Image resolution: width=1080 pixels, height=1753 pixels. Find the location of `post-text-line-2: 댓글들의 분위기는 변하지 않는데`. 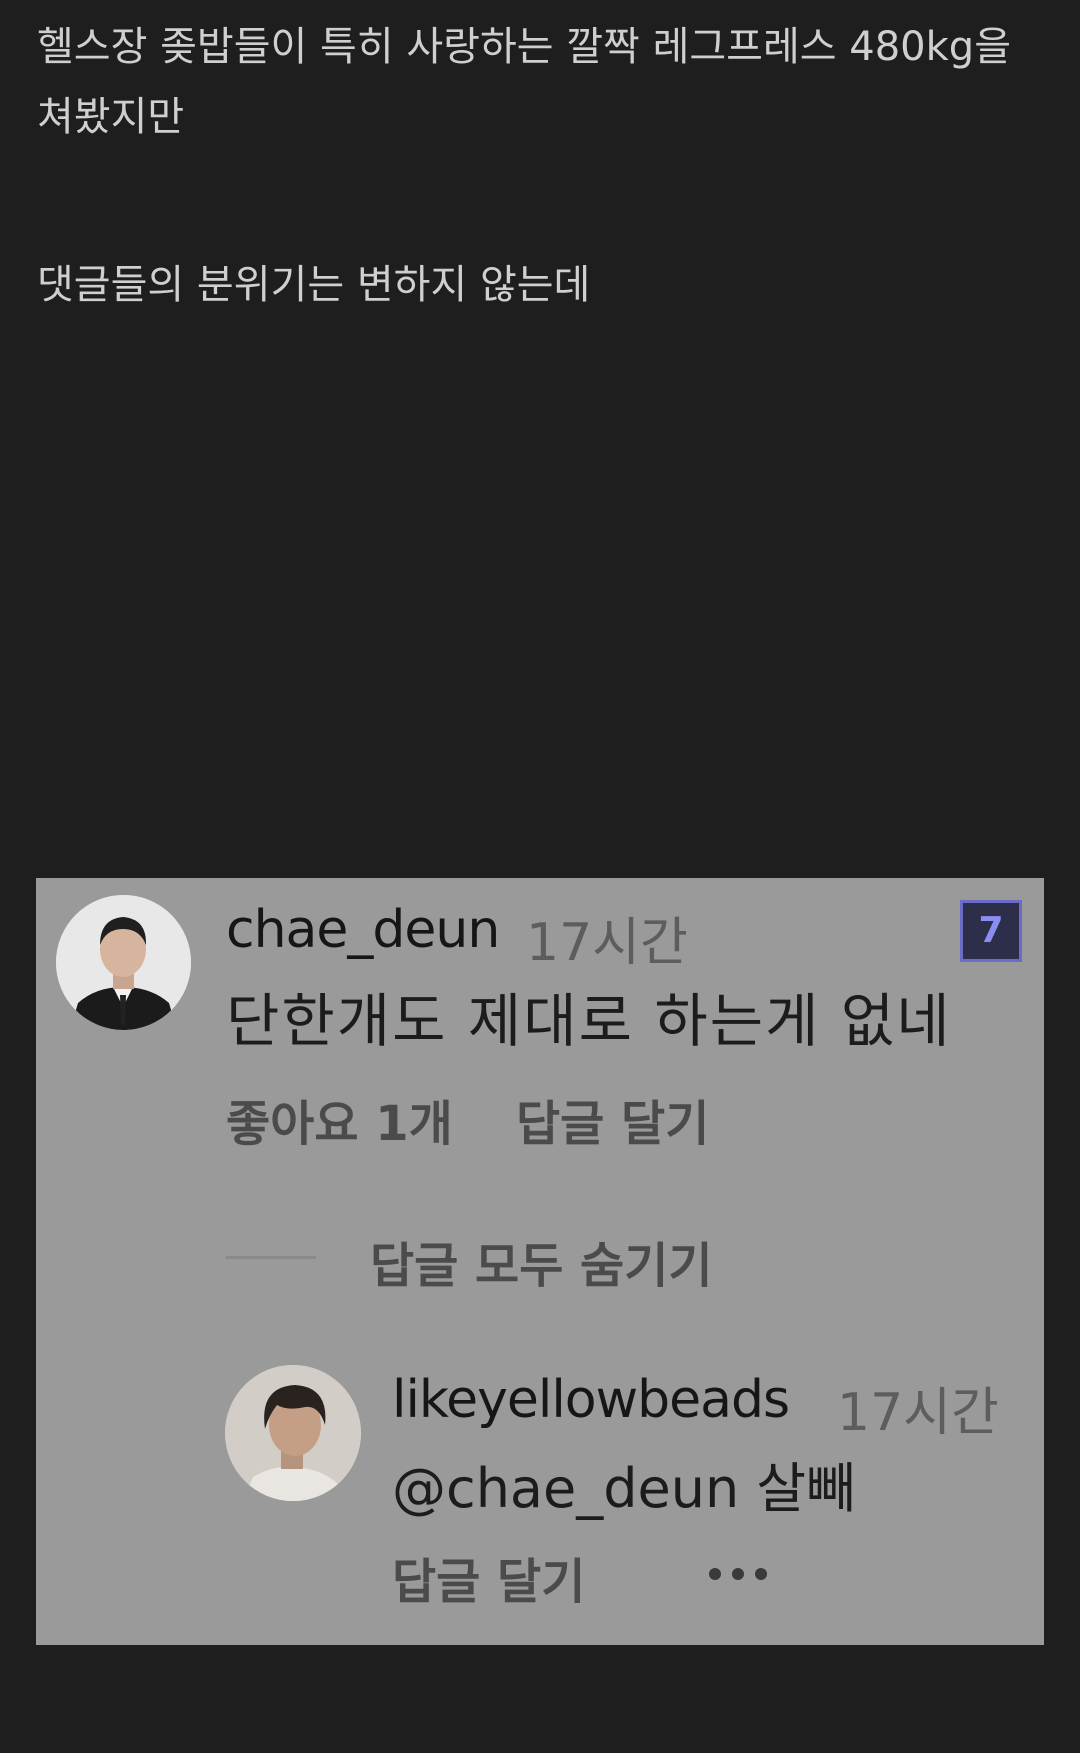

post-text-line-2: 댓글들의 분위기는 변하지 않는데 is located at coordinates (314, 285).